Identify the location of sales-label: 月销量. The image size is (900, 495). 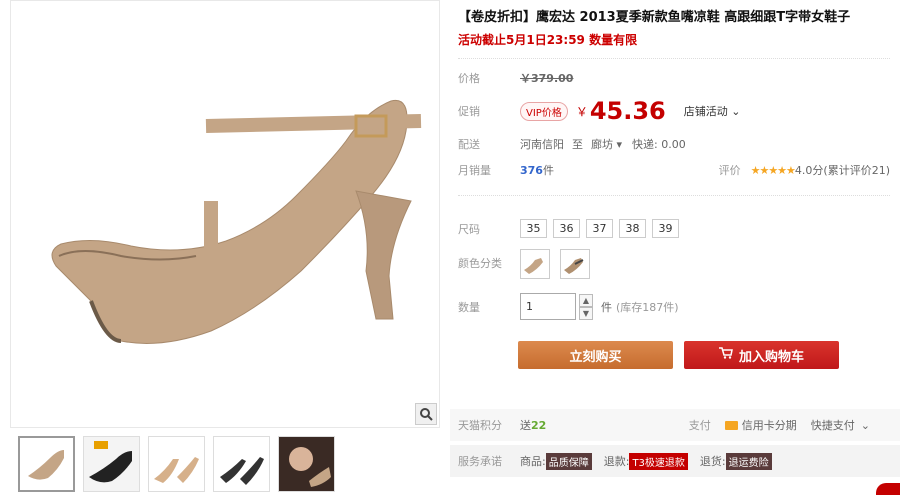
(474, 170).